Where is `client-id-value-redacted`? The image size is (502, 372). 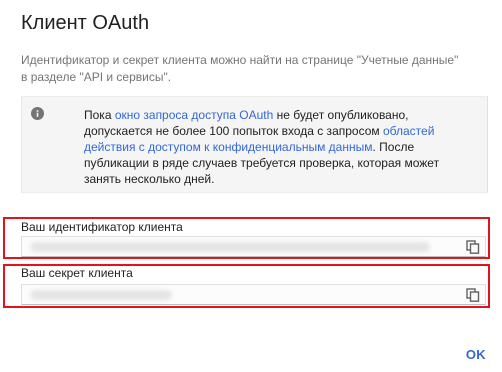 client-id-value-redacted is located at coordinates (230, 247).